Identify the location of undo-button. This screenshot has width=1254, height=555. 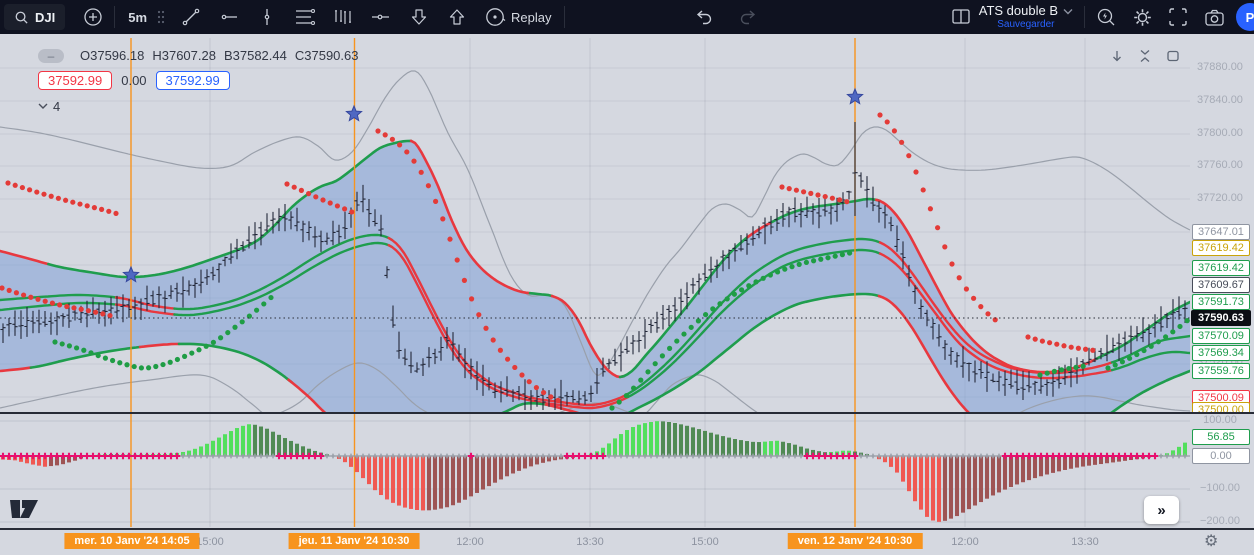
(704, 17).